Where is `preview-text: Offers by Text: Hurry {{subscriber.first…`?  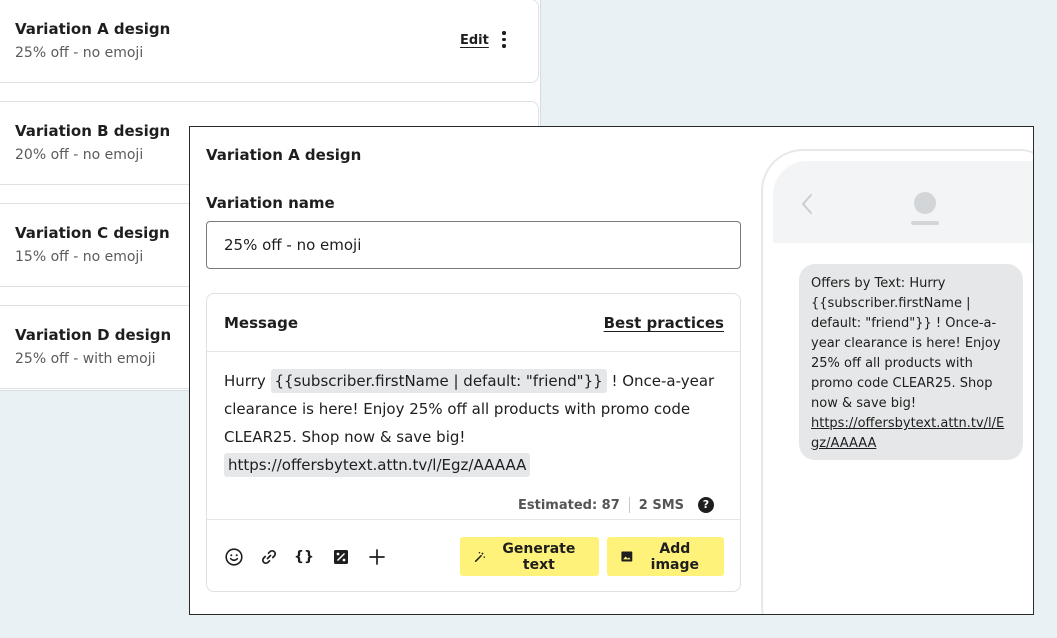 preview-text: Offers by Text: Hurry {{subscriber.first… is located at coordinates (906, 343).